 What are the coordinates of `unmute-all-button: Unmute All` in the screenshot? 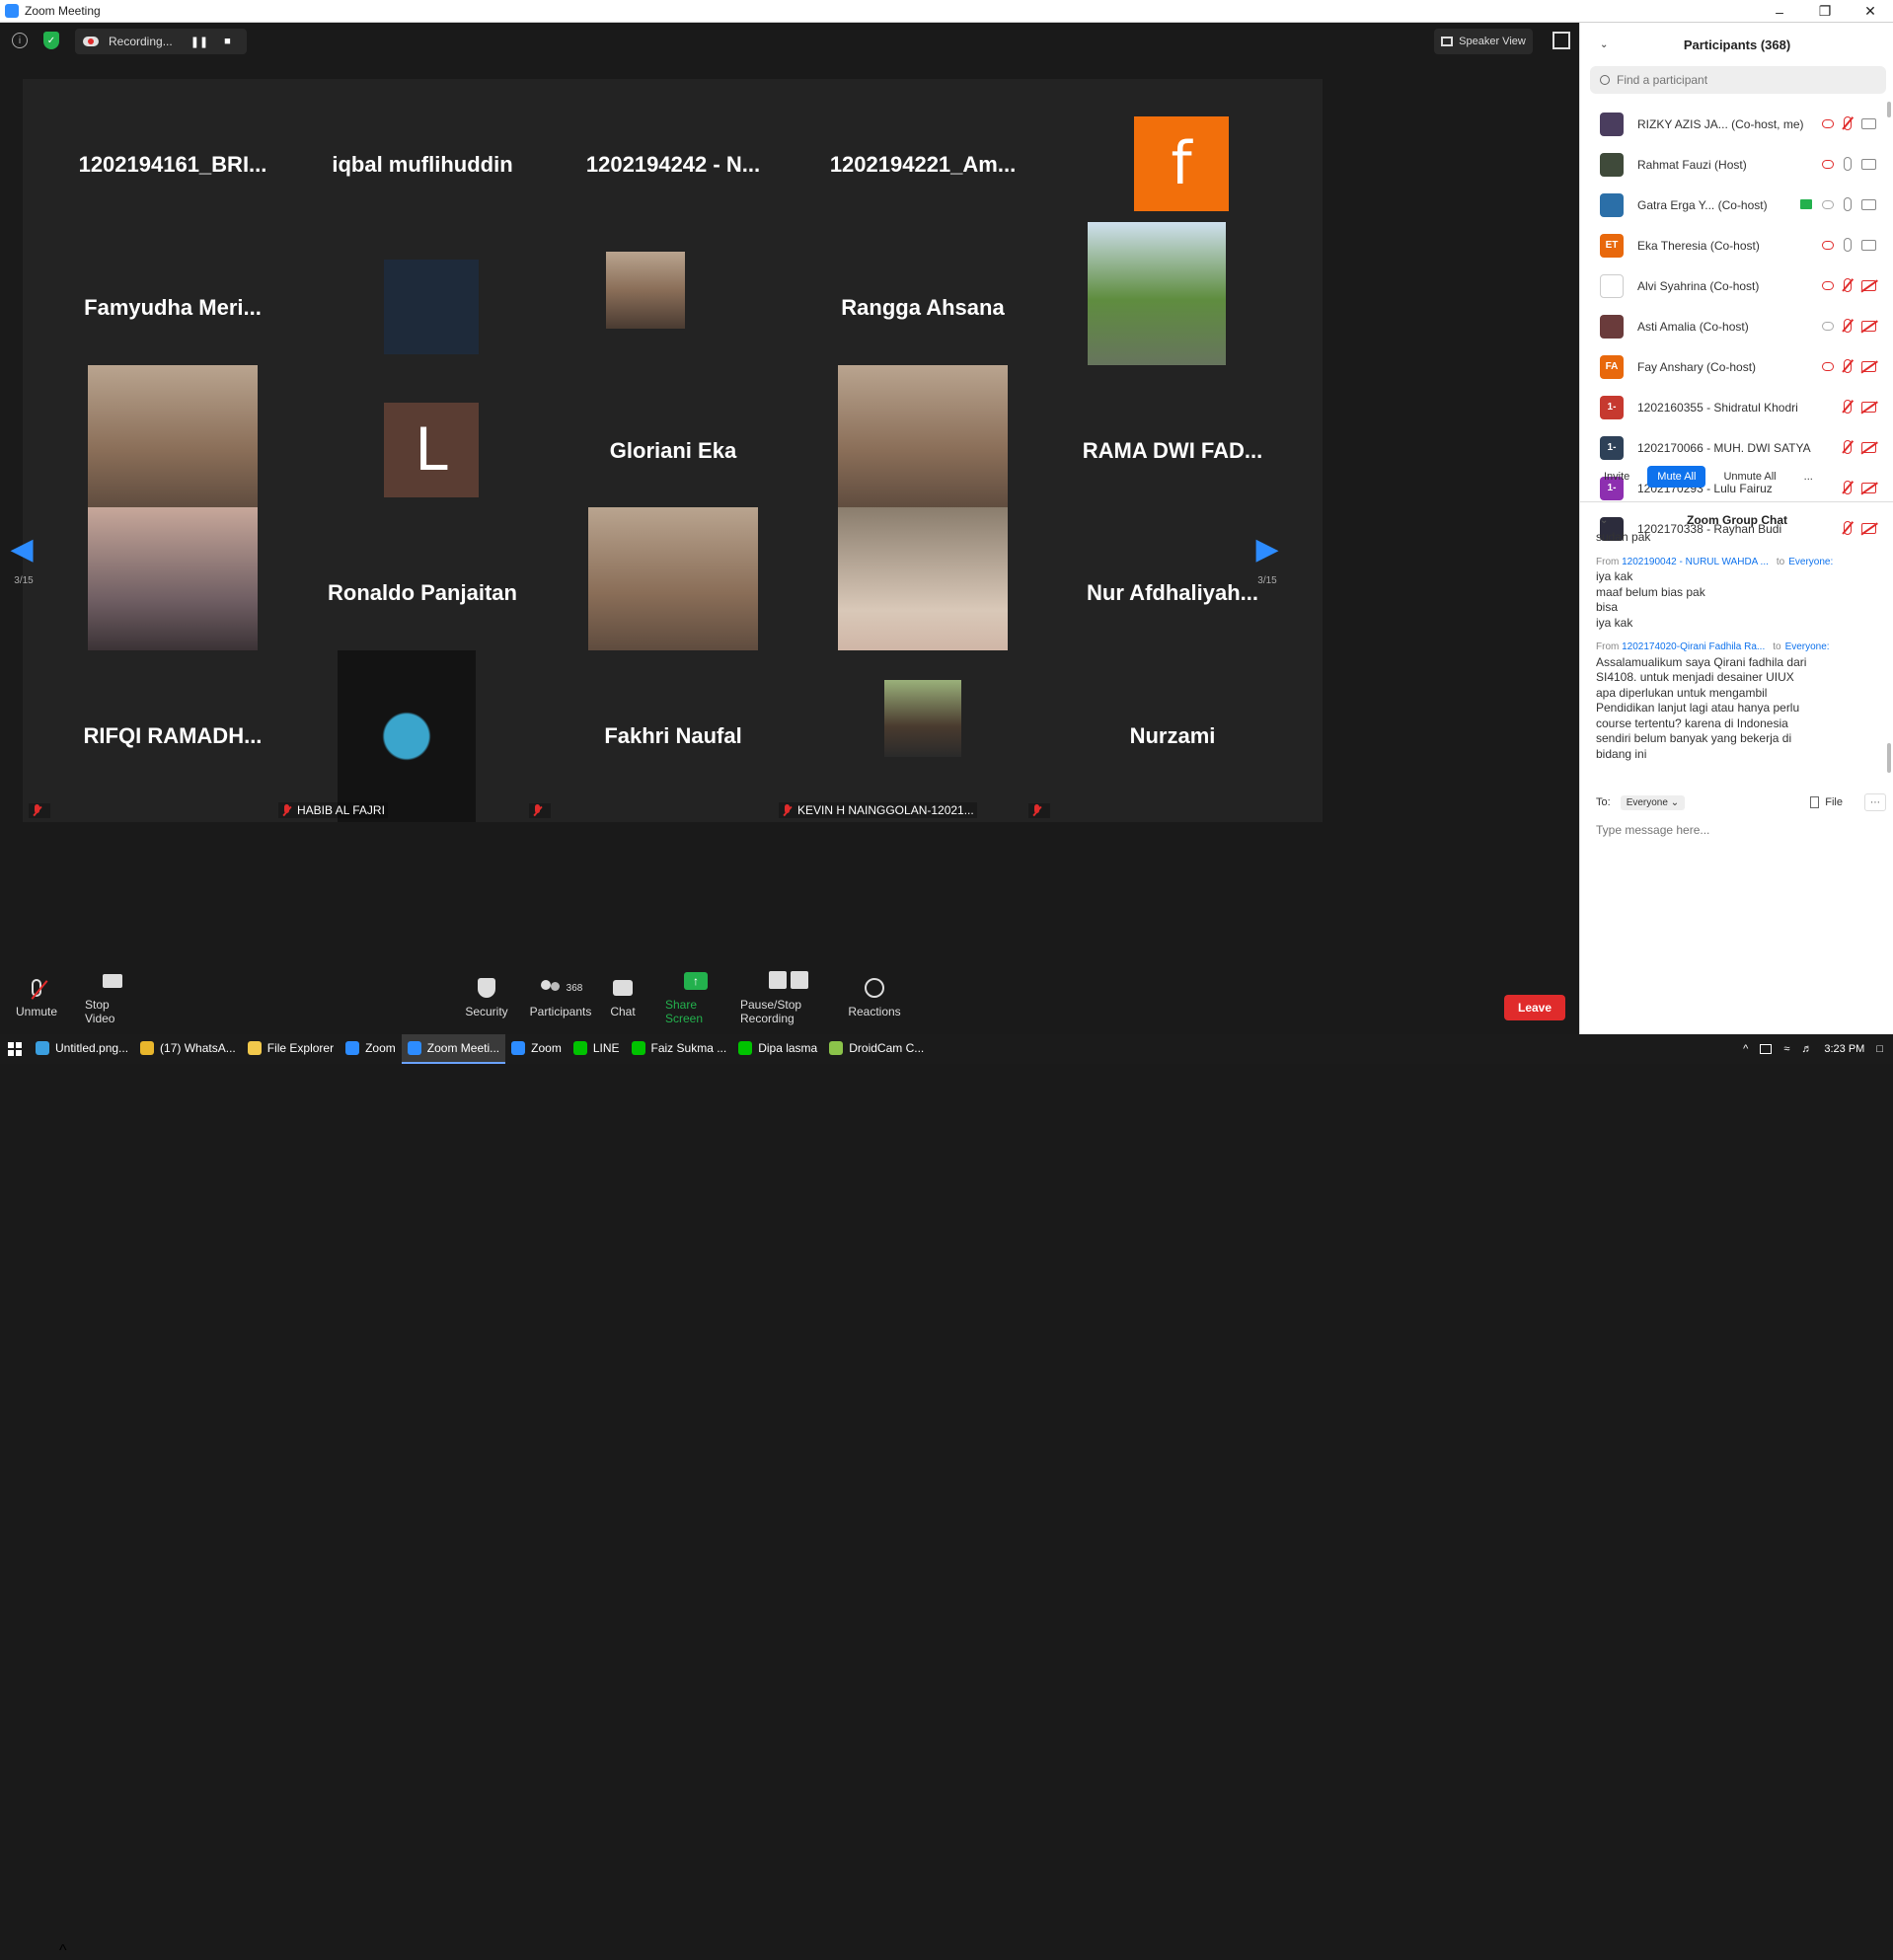 It's located at (1749, 477).